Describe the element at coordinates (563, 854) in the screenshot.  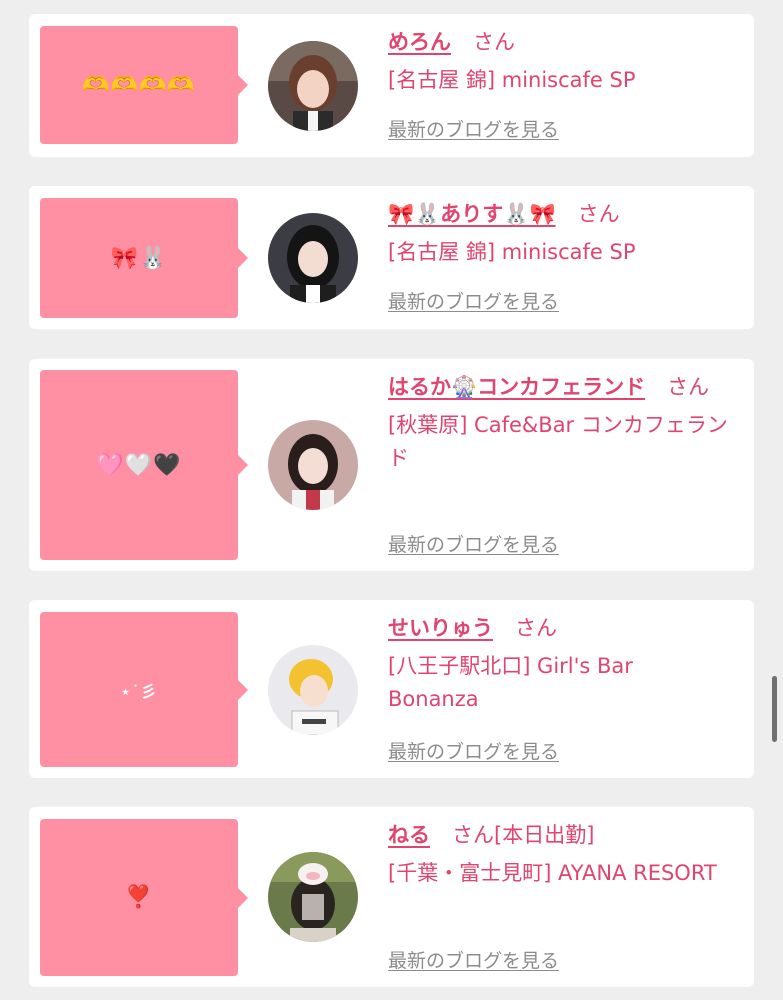
I see `cast-info: ねる さん[本日出勤] [千葉・富士見町] AYANA RESORT` at that location.